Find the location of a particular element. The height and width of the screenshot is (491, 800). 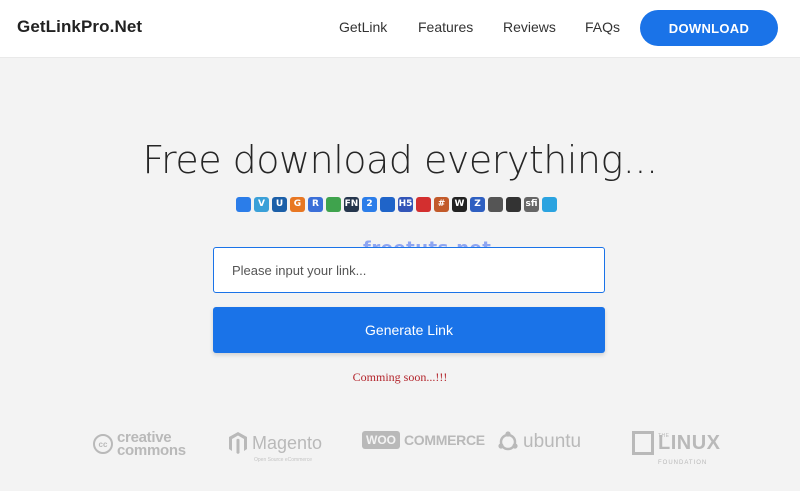

supported-hosts-icons: V U G R FN 2 H5 # W Zsfi is located at coordinates (396, 204).